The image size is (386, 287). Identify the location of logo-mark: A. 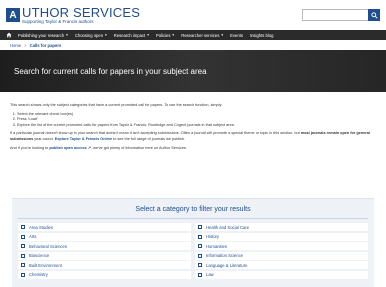
(13, 15).